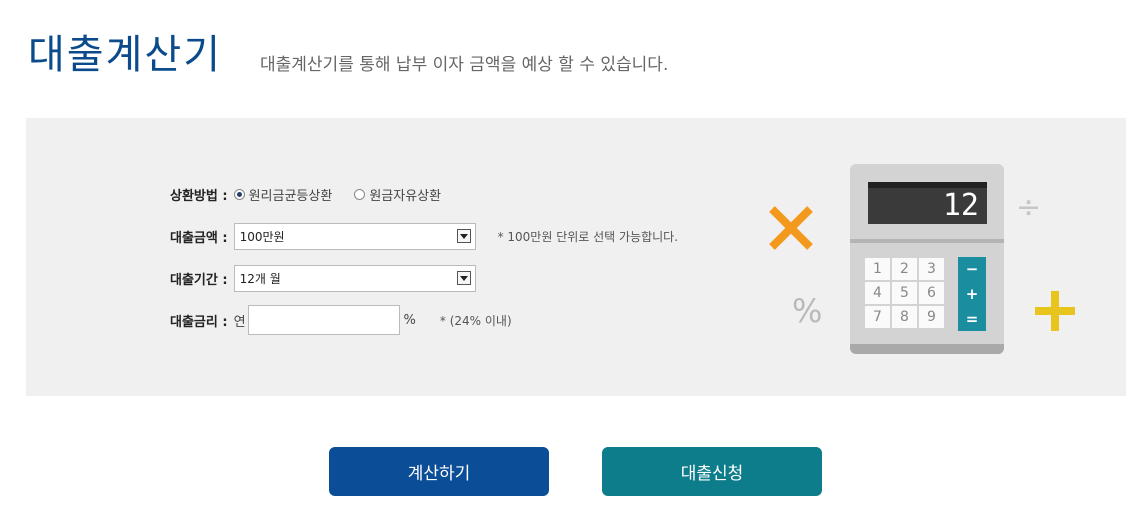  Describe the element at coordinates (360, 194) in the screenshot. I see `radio-unchecked-icon` at that location.